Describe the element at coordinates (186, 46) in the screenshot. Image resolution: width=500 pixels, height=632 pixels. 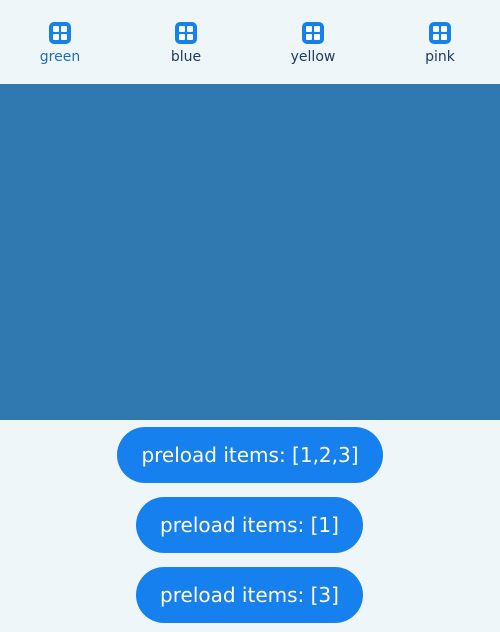
I see `tab-blue: blue` at that location.